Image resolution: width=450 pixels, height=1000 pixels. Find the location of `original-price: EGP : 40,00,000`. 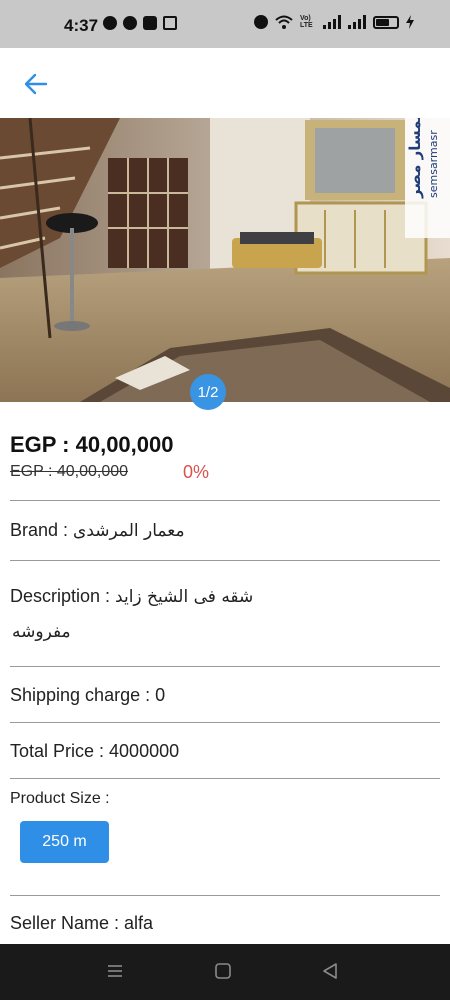

original-price: EGP : 40,00,000 is located at coordinates (69, 471).